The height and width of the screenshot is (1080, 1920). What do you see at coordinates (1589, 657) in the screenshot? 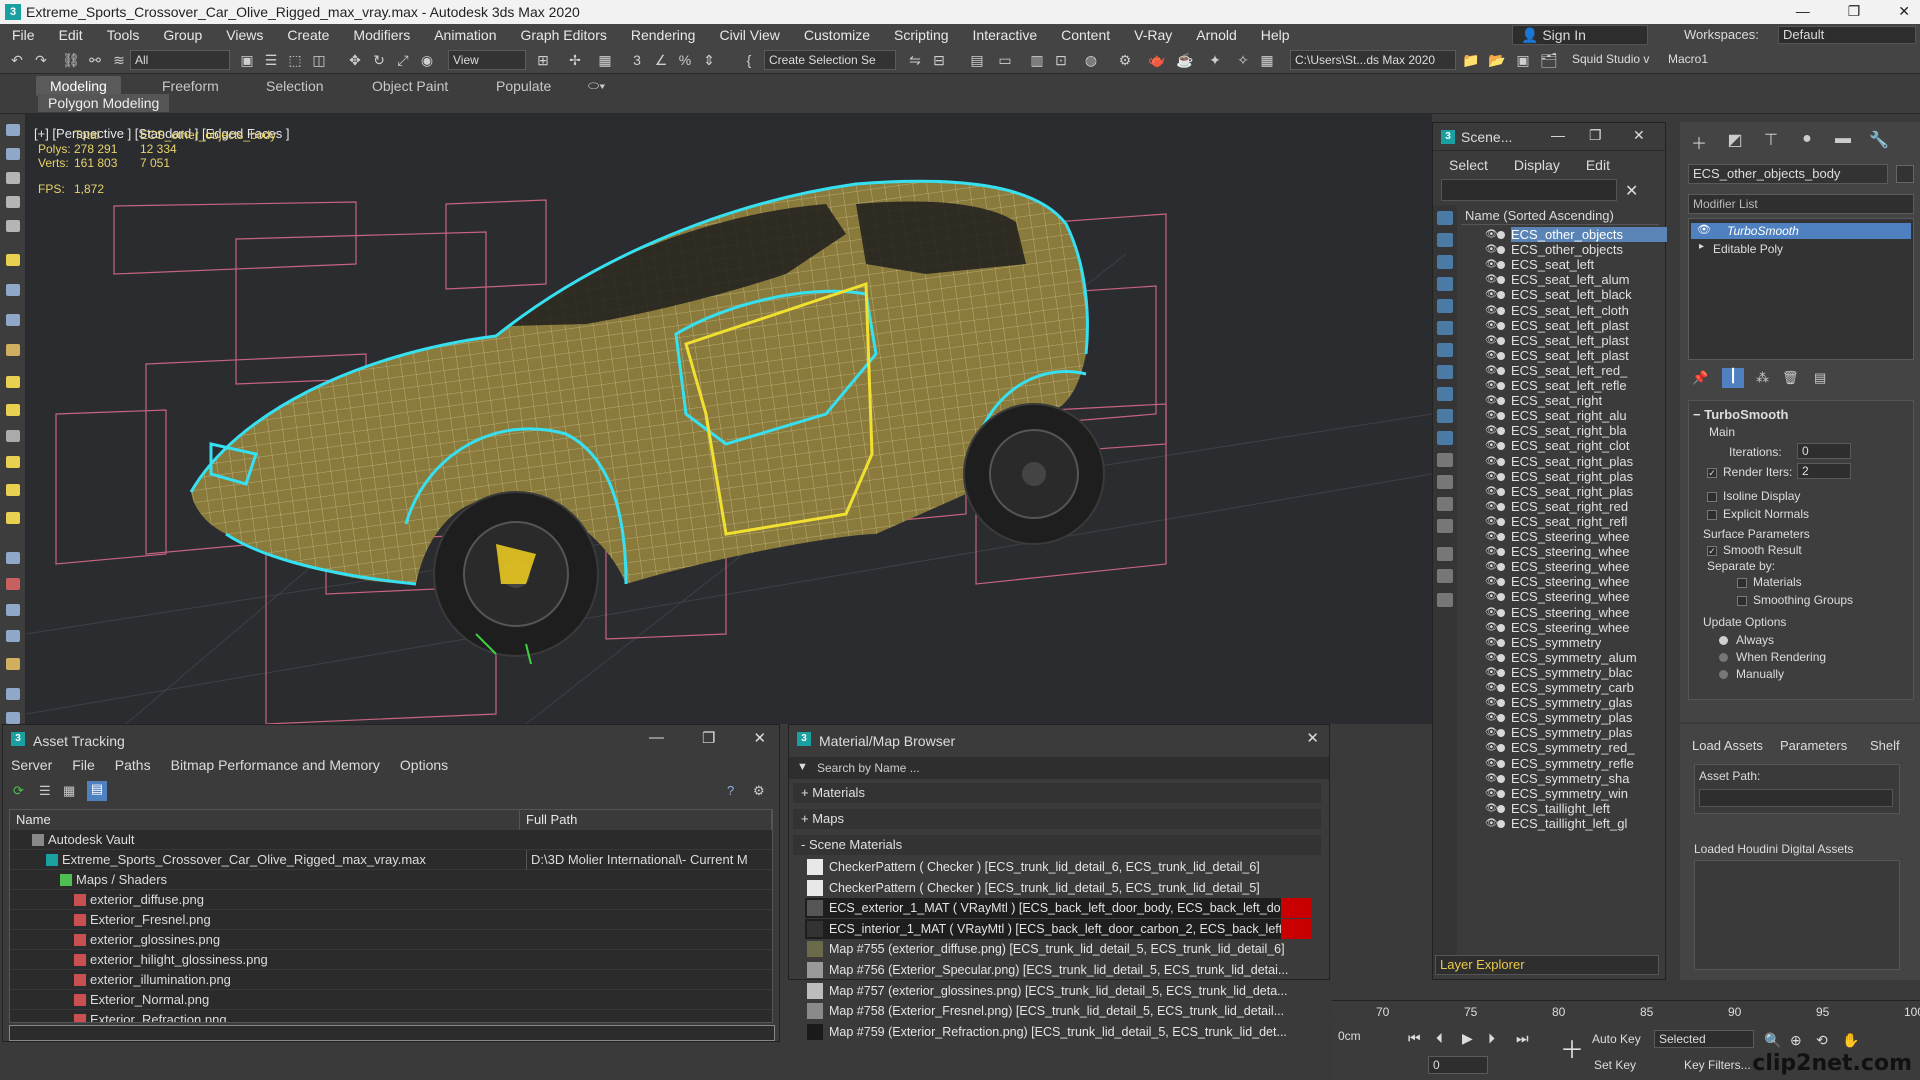
I see `scene-list-item: ECS_symmetry_alum` at bounding box center [1589, 657].